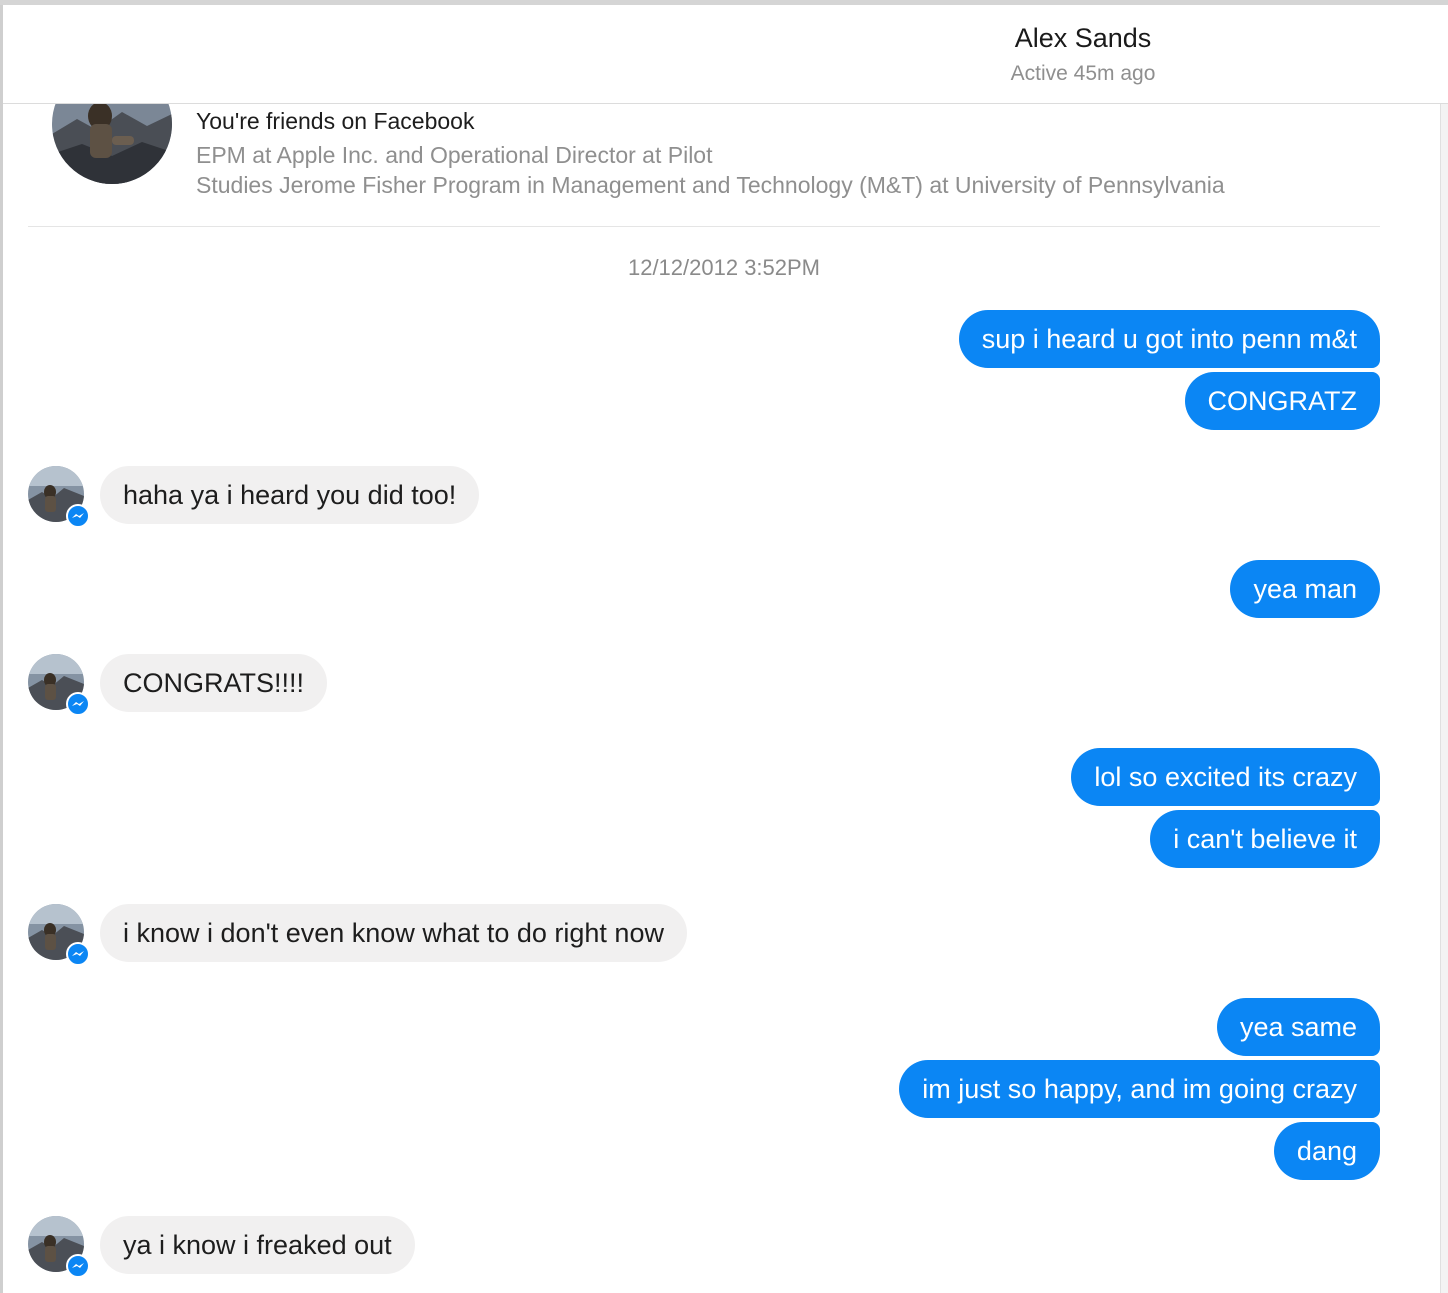  Describe the element at coordinates (1083, 73) in the screenshot. I see `contact-active-status: Active 45m ago` at that location.